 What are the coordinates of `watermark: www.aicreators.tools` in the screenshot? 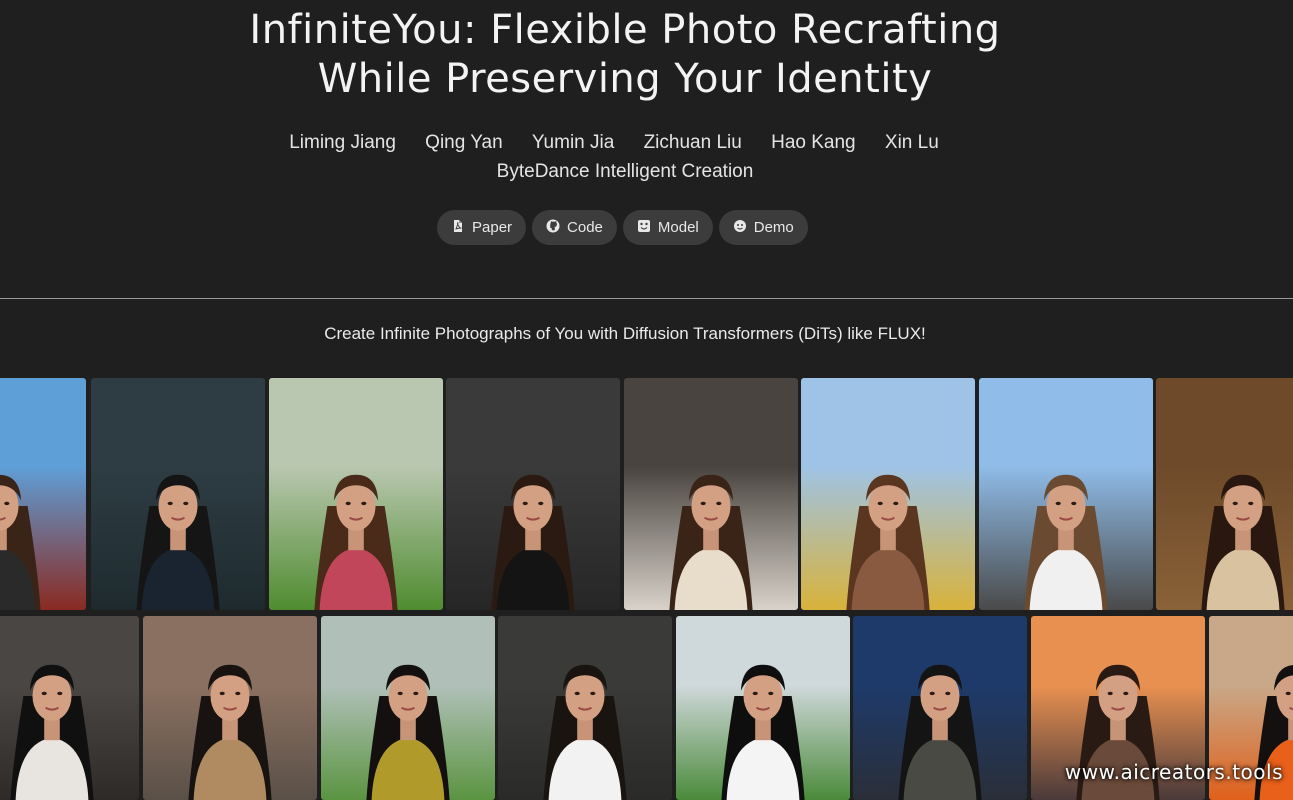 It's located at (1173, 772).